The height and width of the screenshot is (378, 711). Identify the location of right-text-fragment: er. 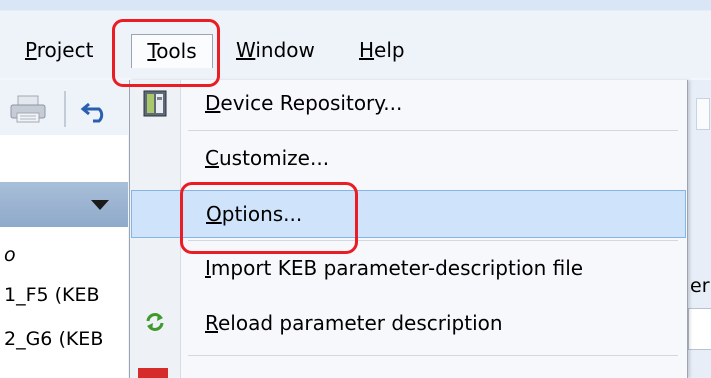
(700, 286).